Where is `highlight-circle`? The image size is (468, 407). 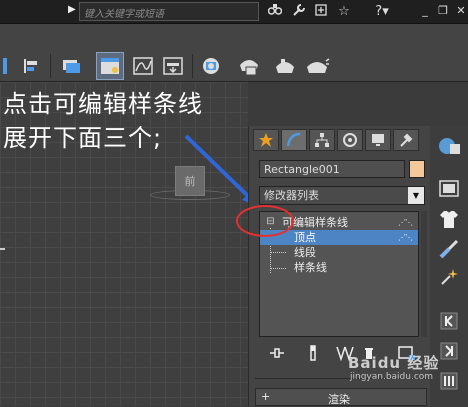
highlight-circle is located at coordinates (265, 221).